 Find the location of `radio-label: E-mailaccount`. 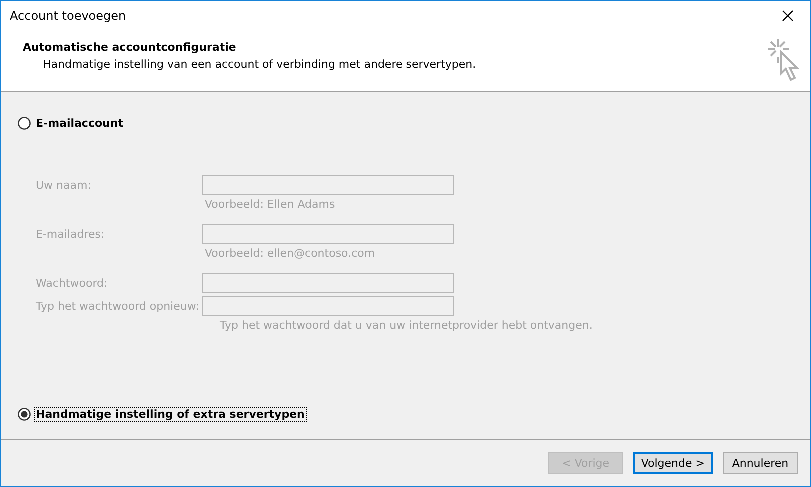

radio-label: E-mailaccount is located at coordinates (80, 123).